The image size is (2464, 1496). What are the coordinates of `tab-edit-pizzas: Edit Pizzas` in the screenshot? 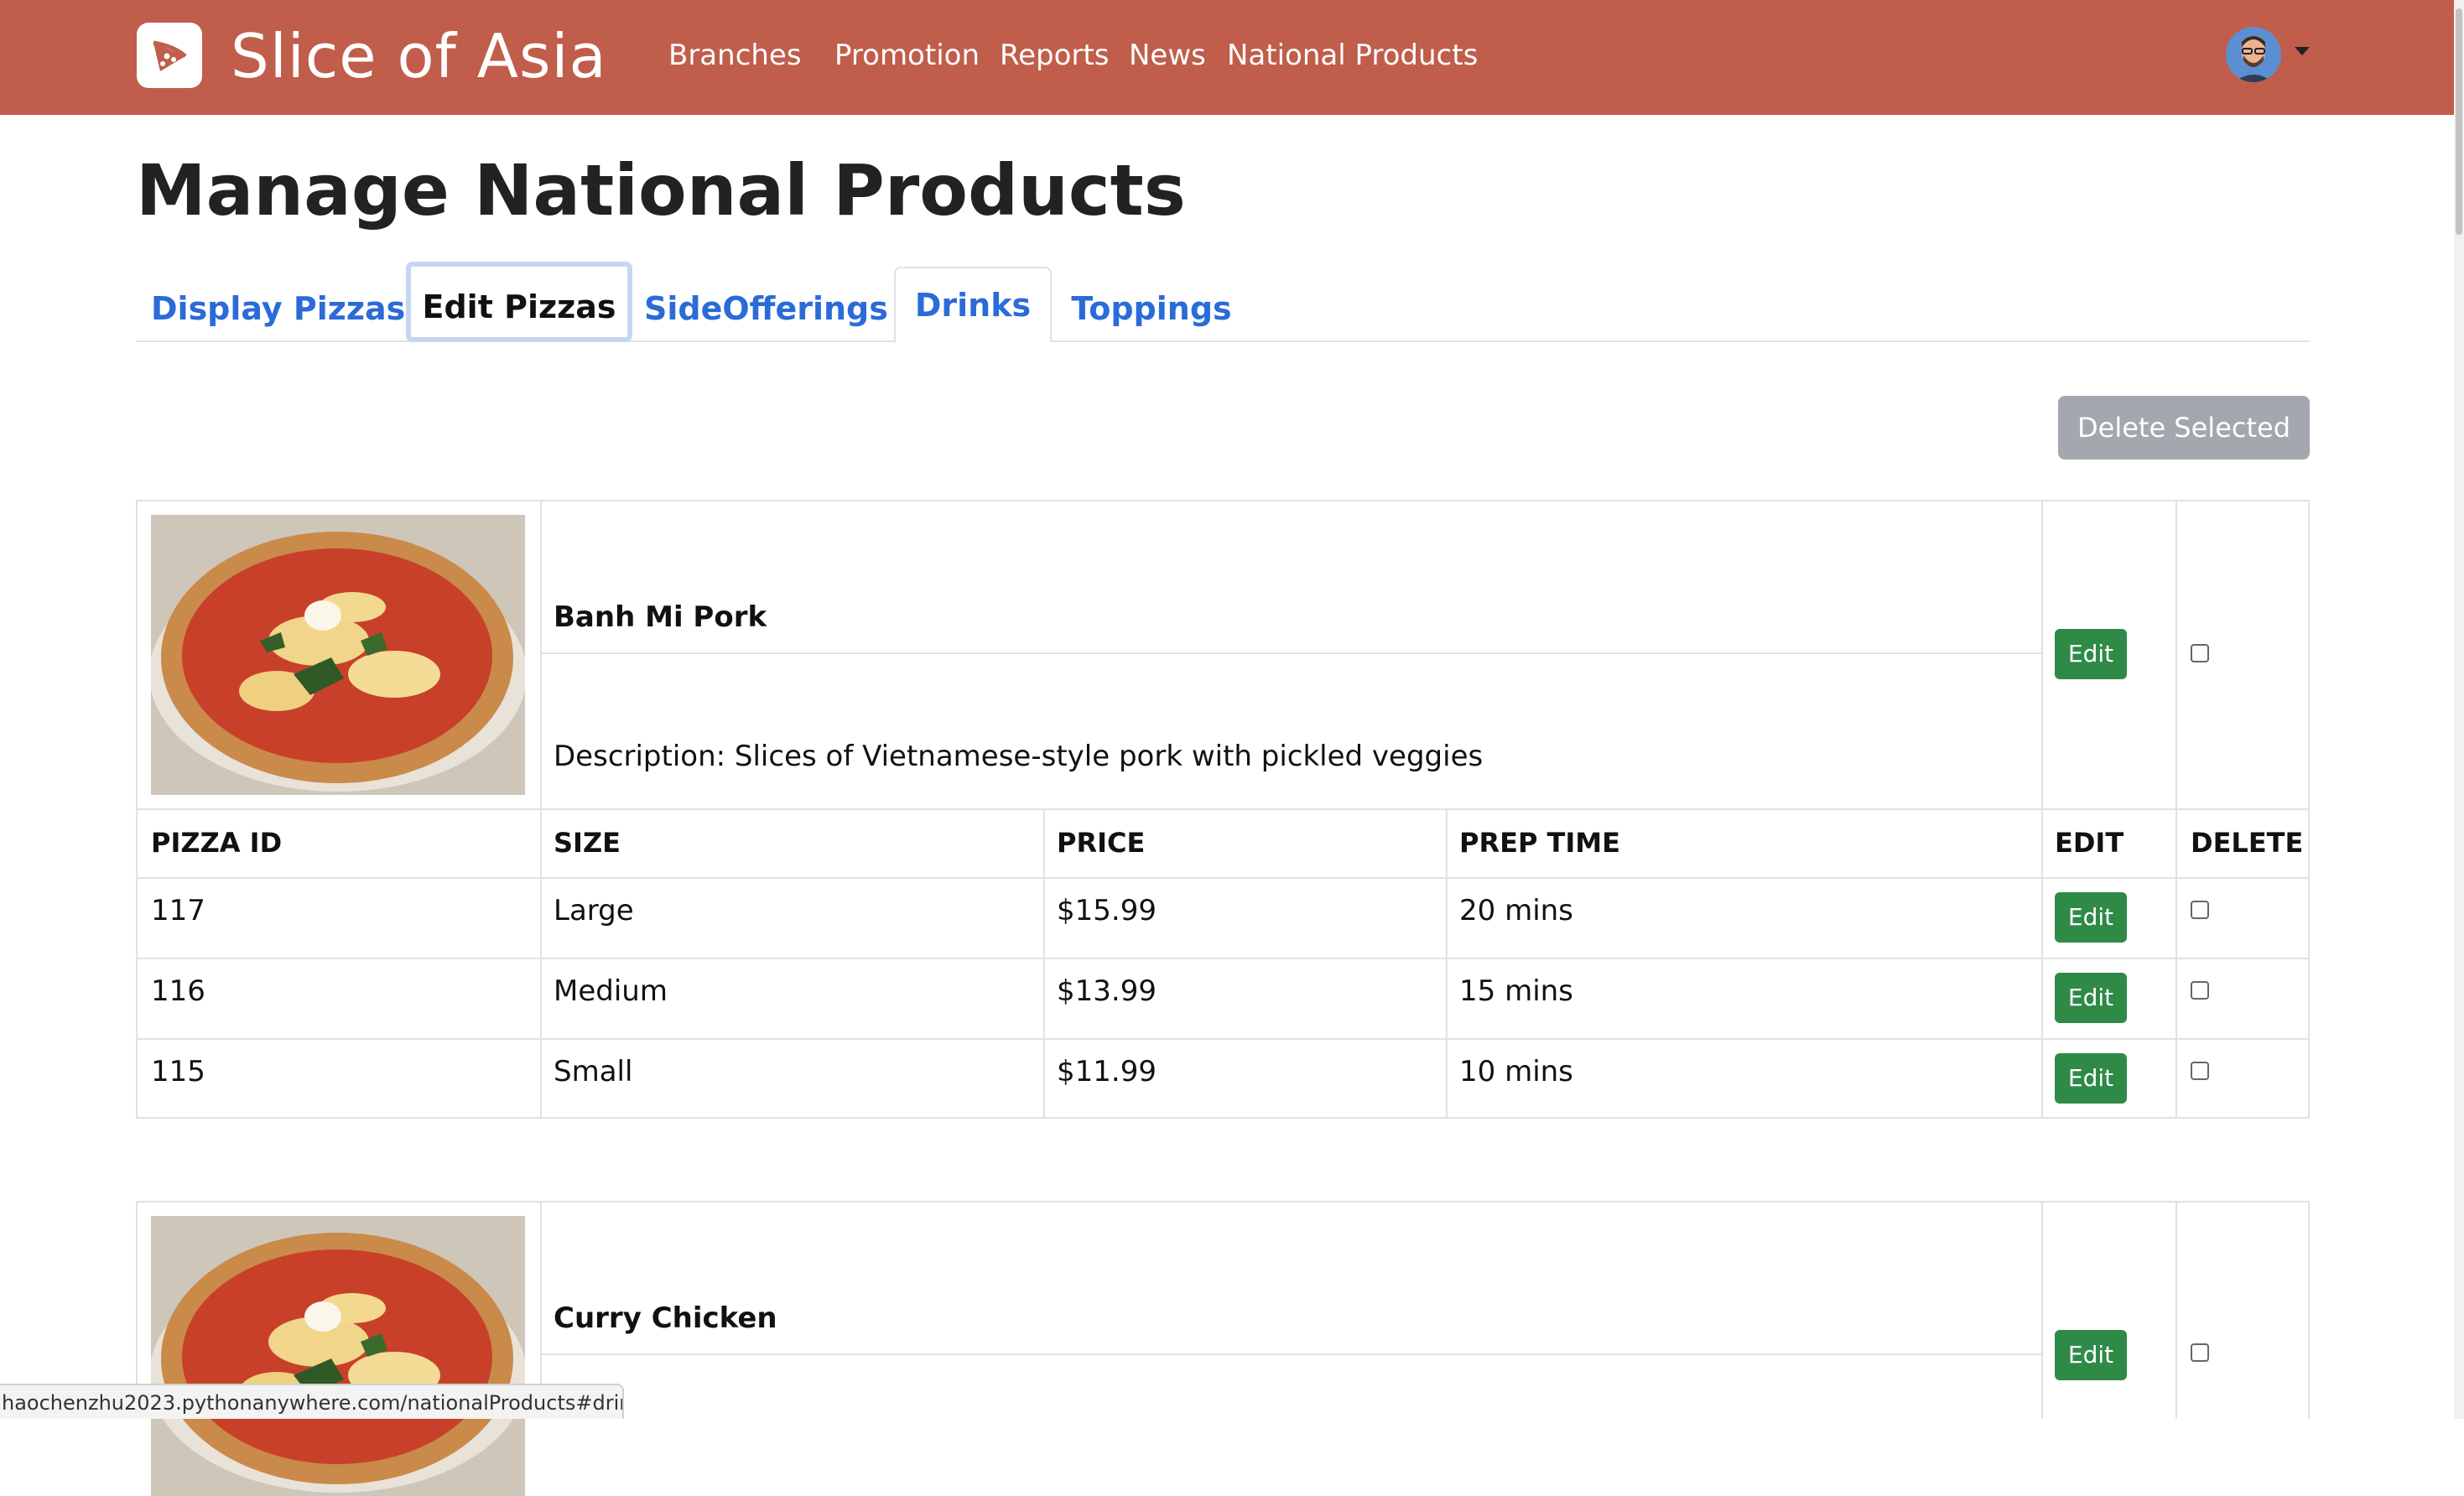 It's located at (519, 302).